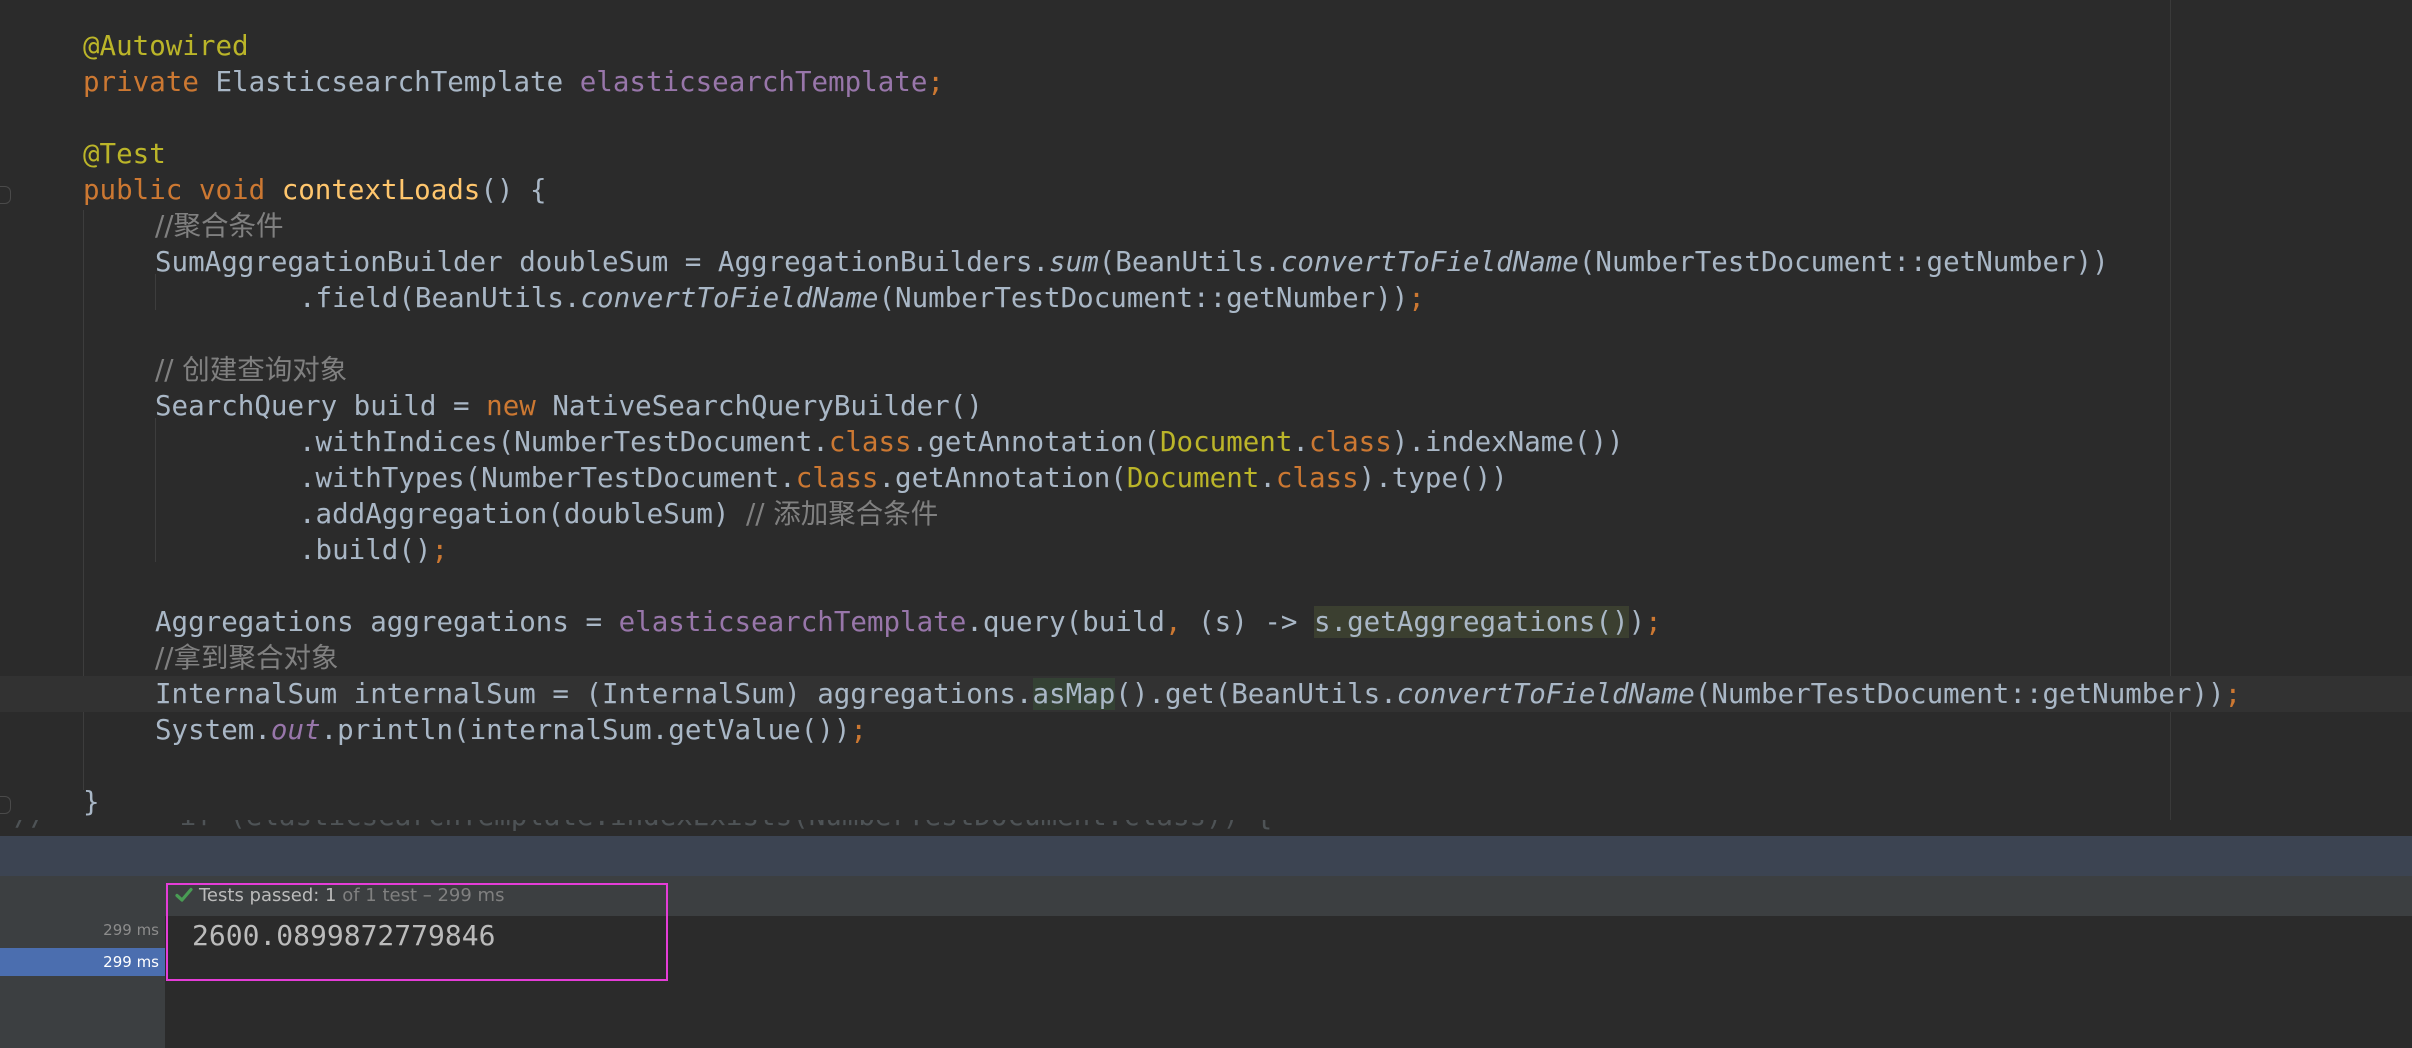 The height and width of the screenshot is (1048, 2412). Describe the element at coordinates (1189, 262) in the screenshot. I see `code-text: (BeanUtils.` at that location.